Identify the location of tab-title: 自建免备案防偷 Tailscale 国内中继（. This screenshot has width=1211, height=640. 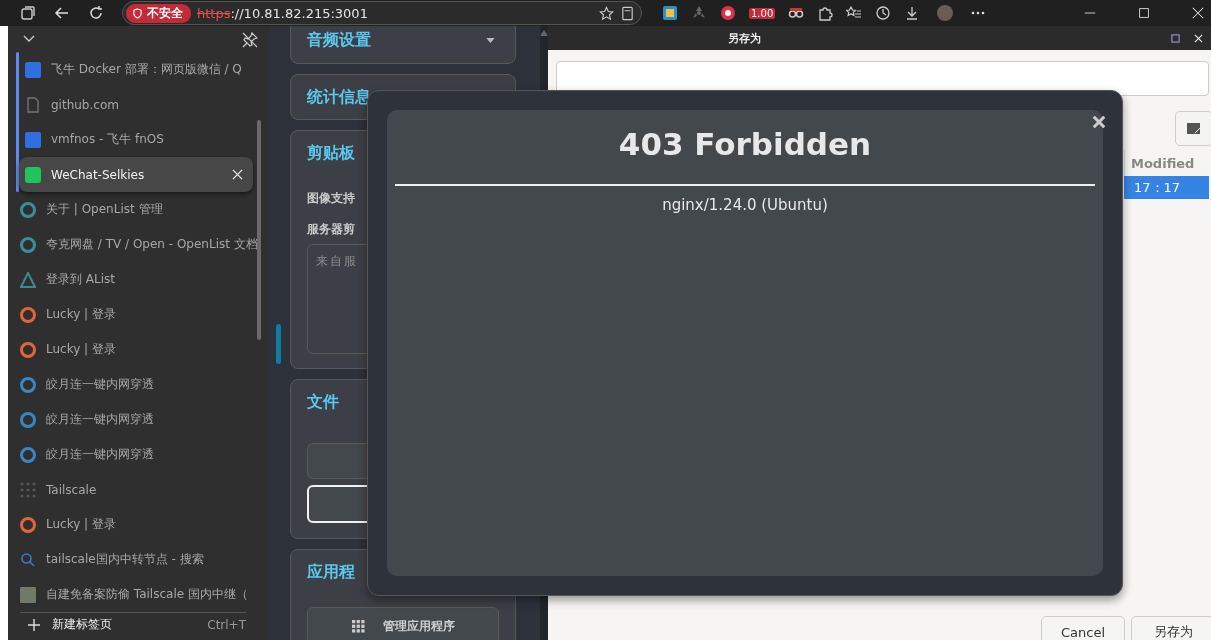
(147, 594).